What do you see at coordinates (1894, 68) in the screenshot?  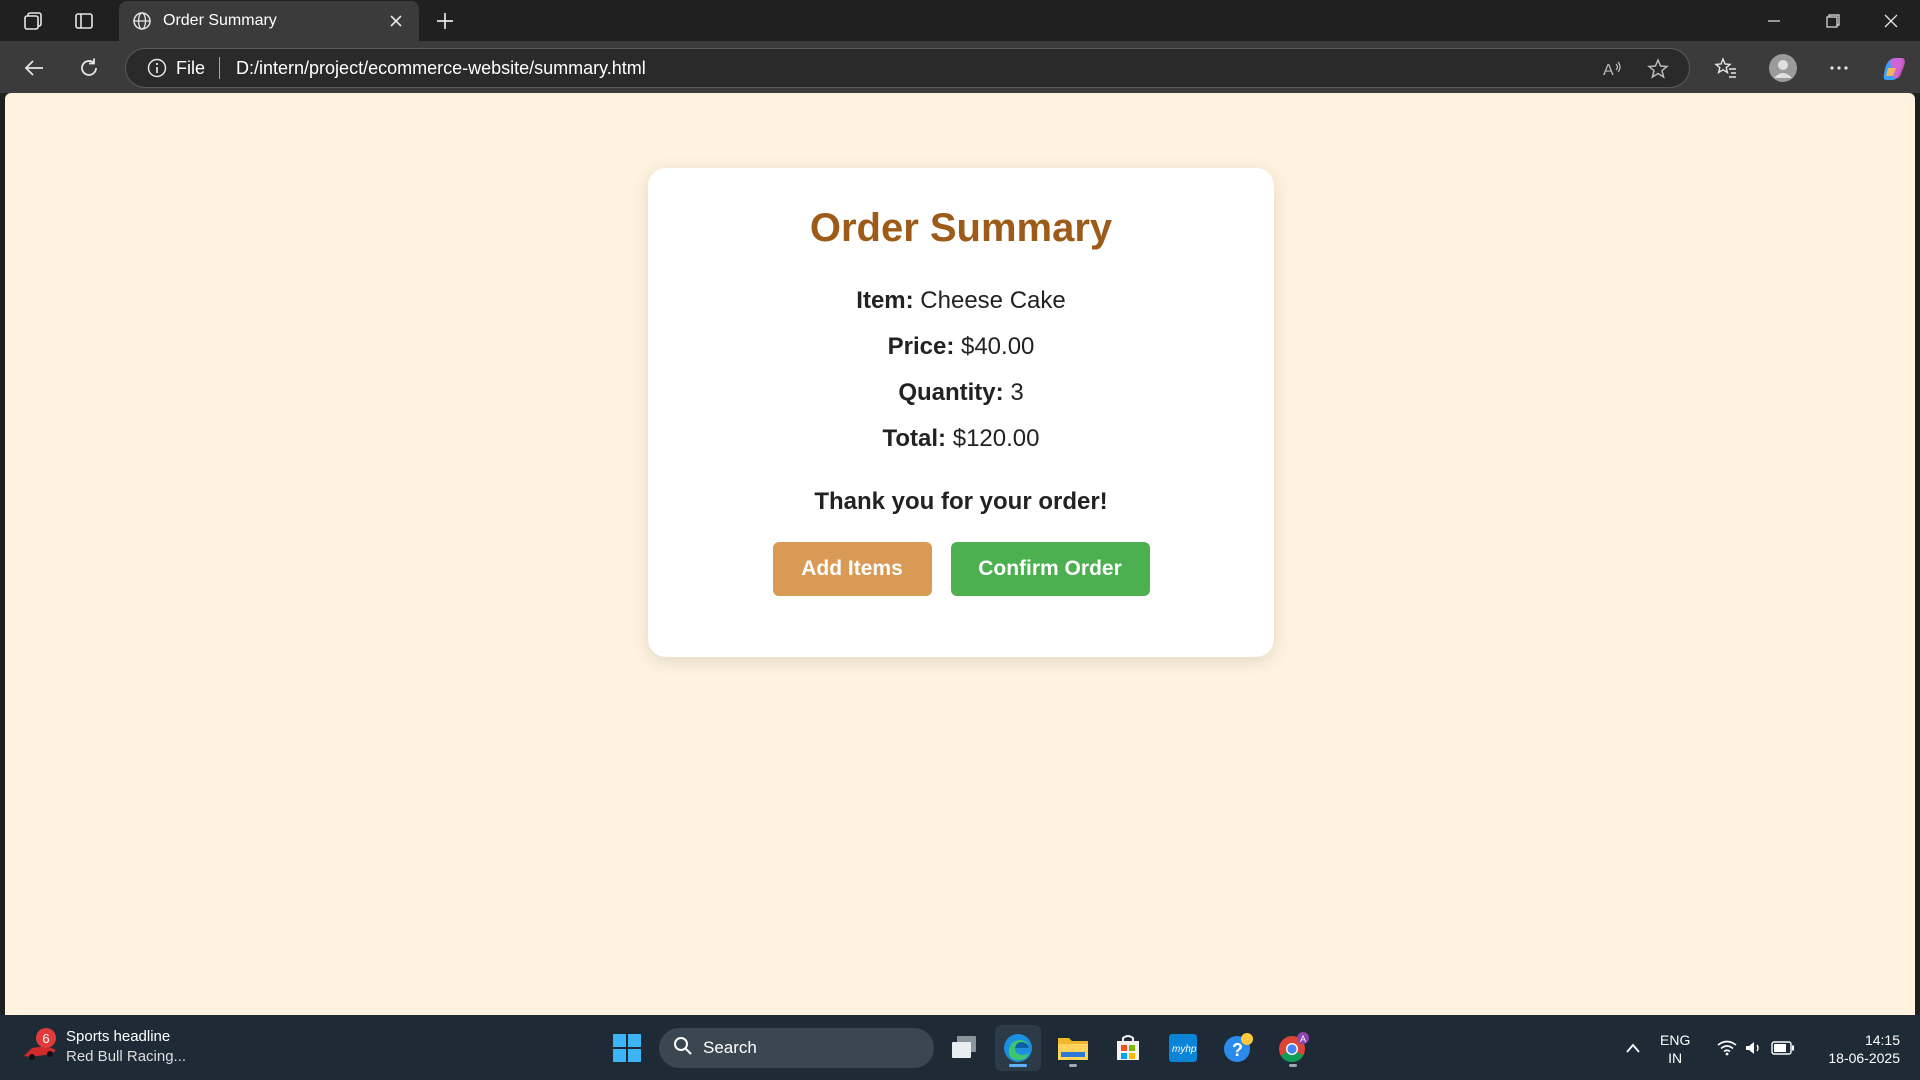 I see `copilot-icon` at bounding box center [1894, 68].